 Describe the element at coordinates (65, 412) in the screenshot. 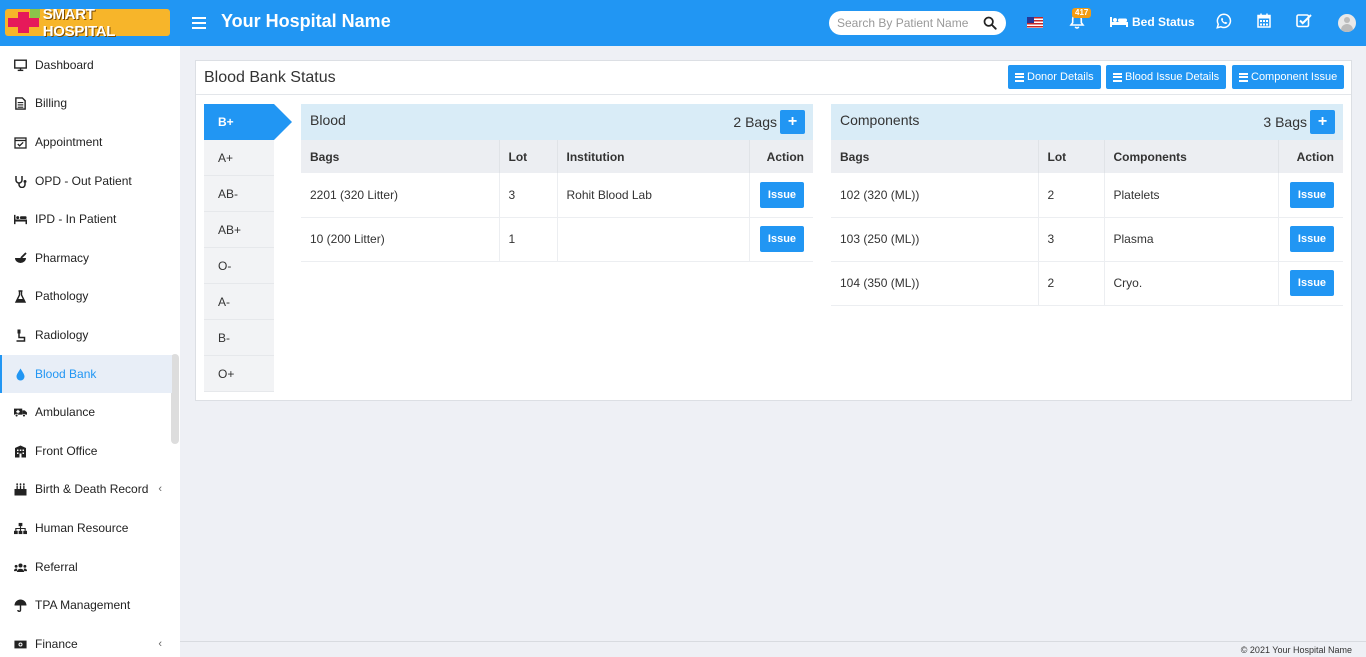

I see `sidebar-item-label: Ambulance` at that location.